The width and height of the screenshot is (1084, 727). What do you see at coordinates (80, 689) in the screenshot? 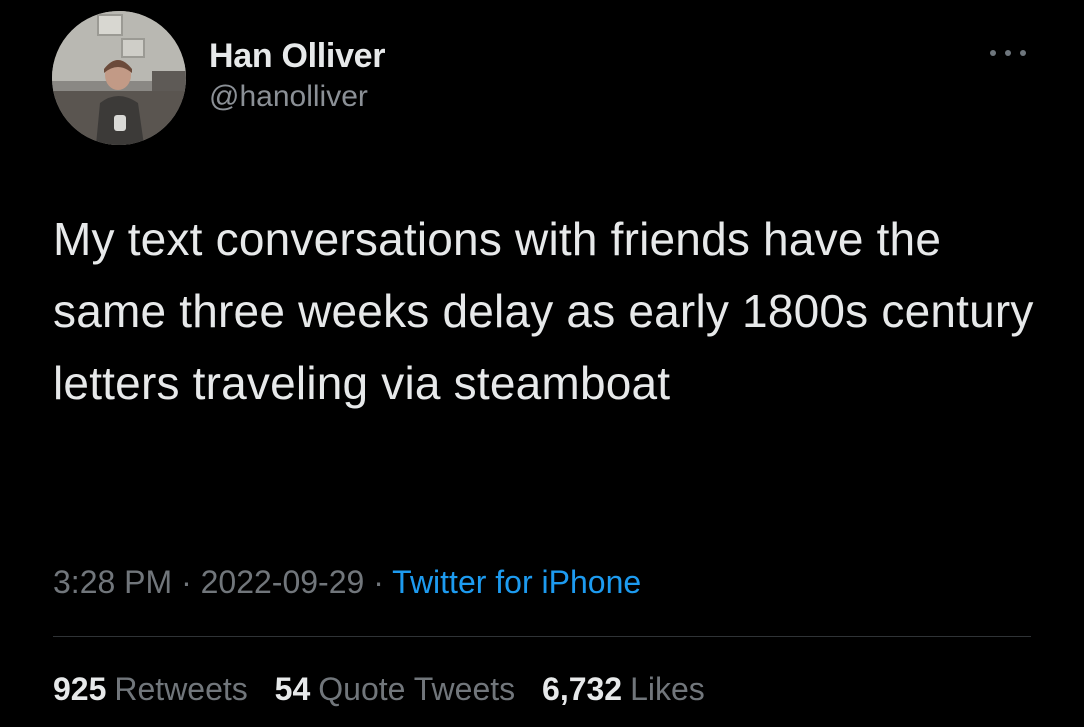
I see `retweets-count: 925` at bounding box center [80, 689].